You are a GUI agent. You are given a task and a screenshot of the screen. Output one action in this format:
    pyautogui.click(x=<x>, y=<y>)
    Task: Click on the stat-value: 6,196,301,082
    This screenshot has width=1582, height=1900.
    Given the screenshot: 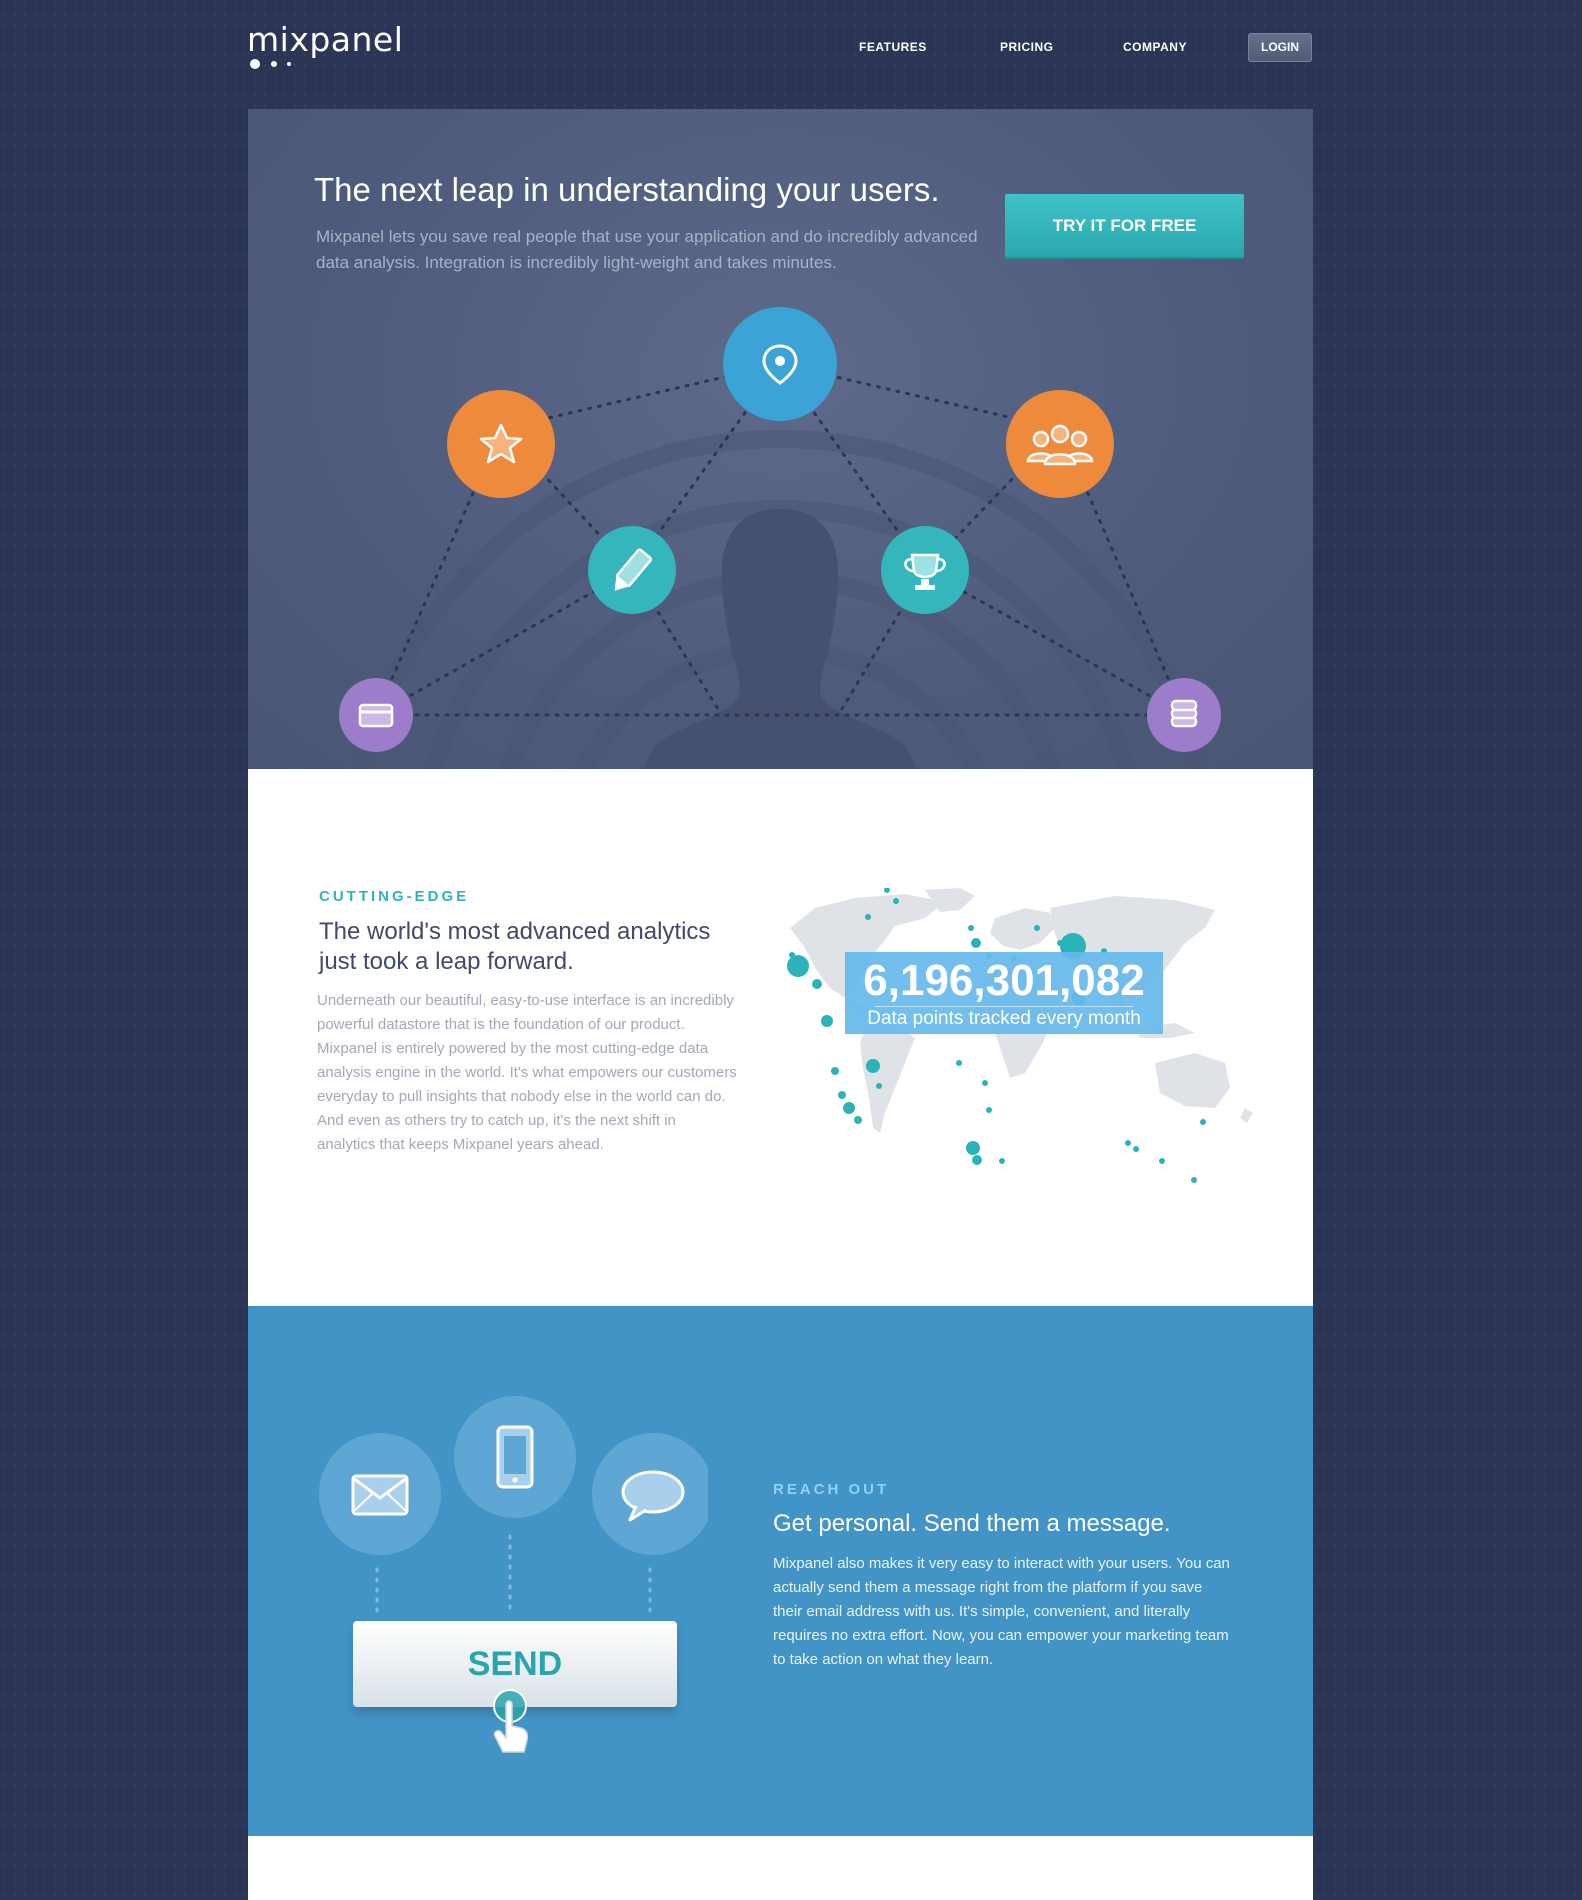 What is the action you would take?
    pyautogui.click(x=1004, y=980)
    